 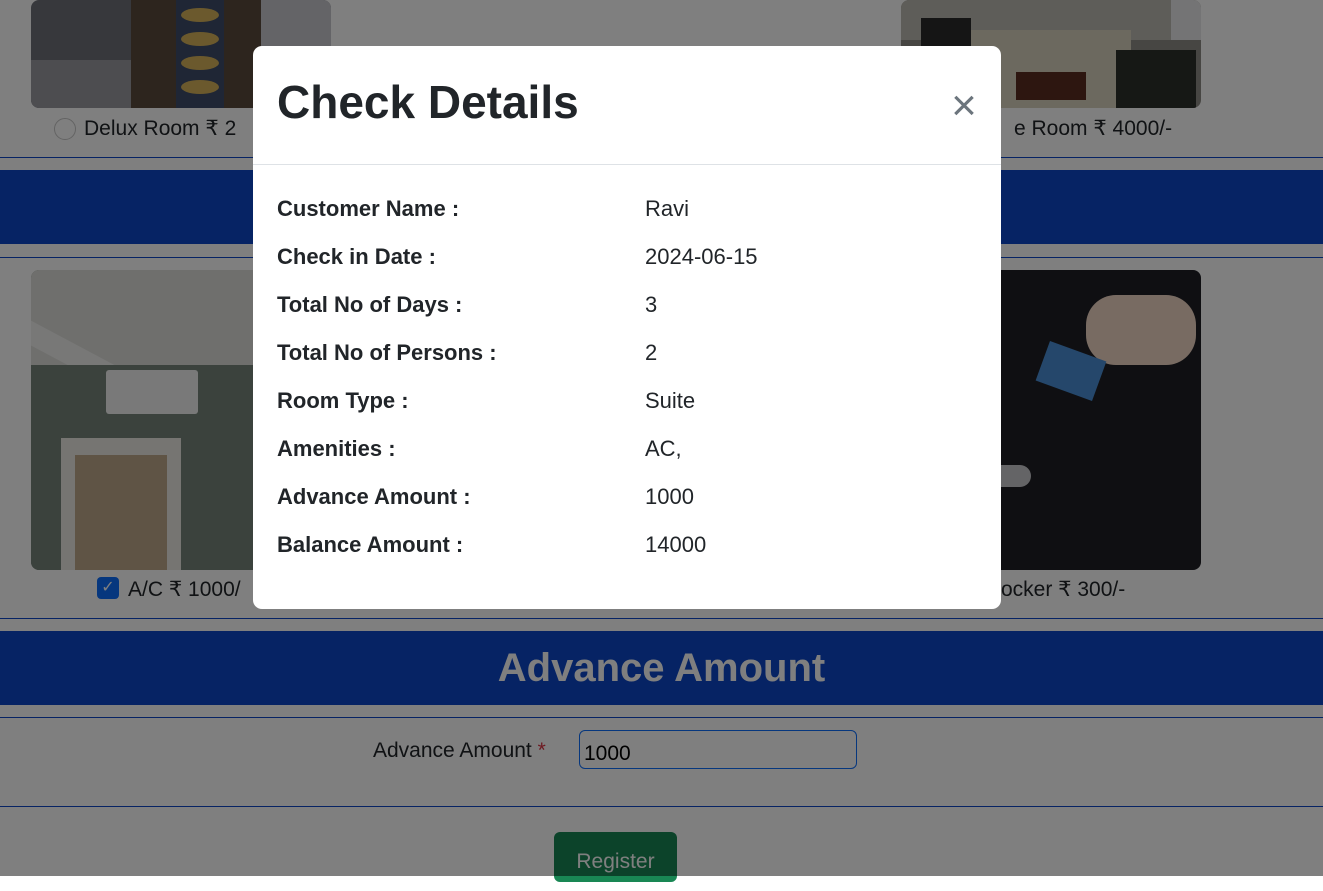 I want to click on room-type-value: Suite, so click(x=670, y=400).